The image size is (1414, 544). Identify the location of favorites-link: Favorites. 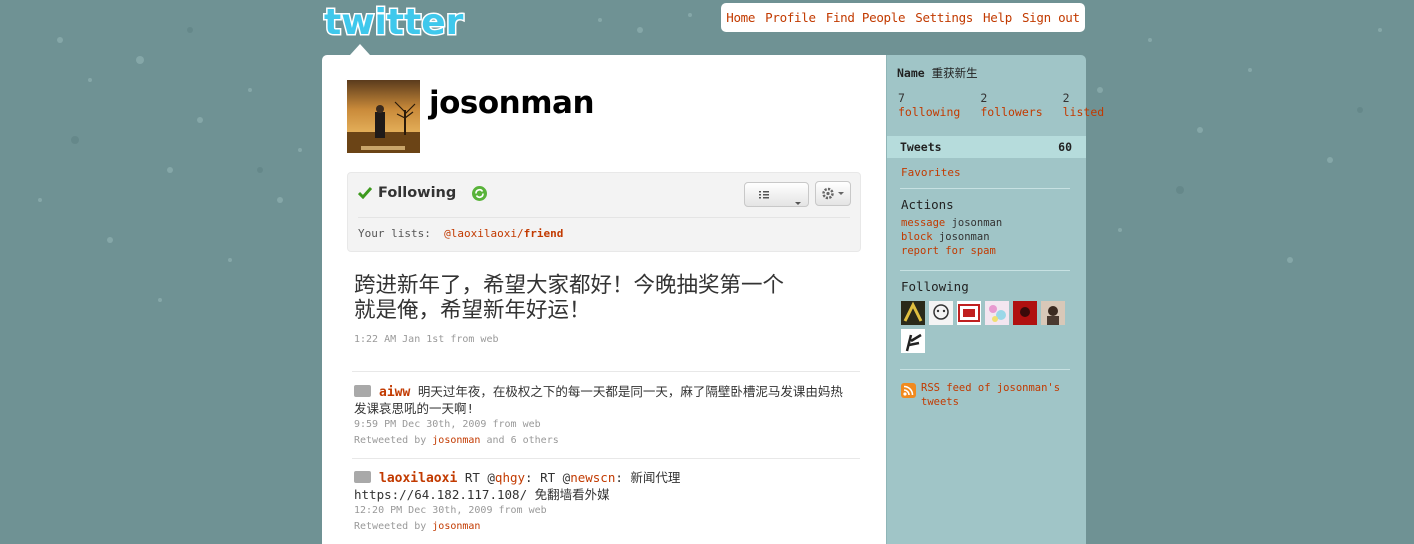
(931, 172).